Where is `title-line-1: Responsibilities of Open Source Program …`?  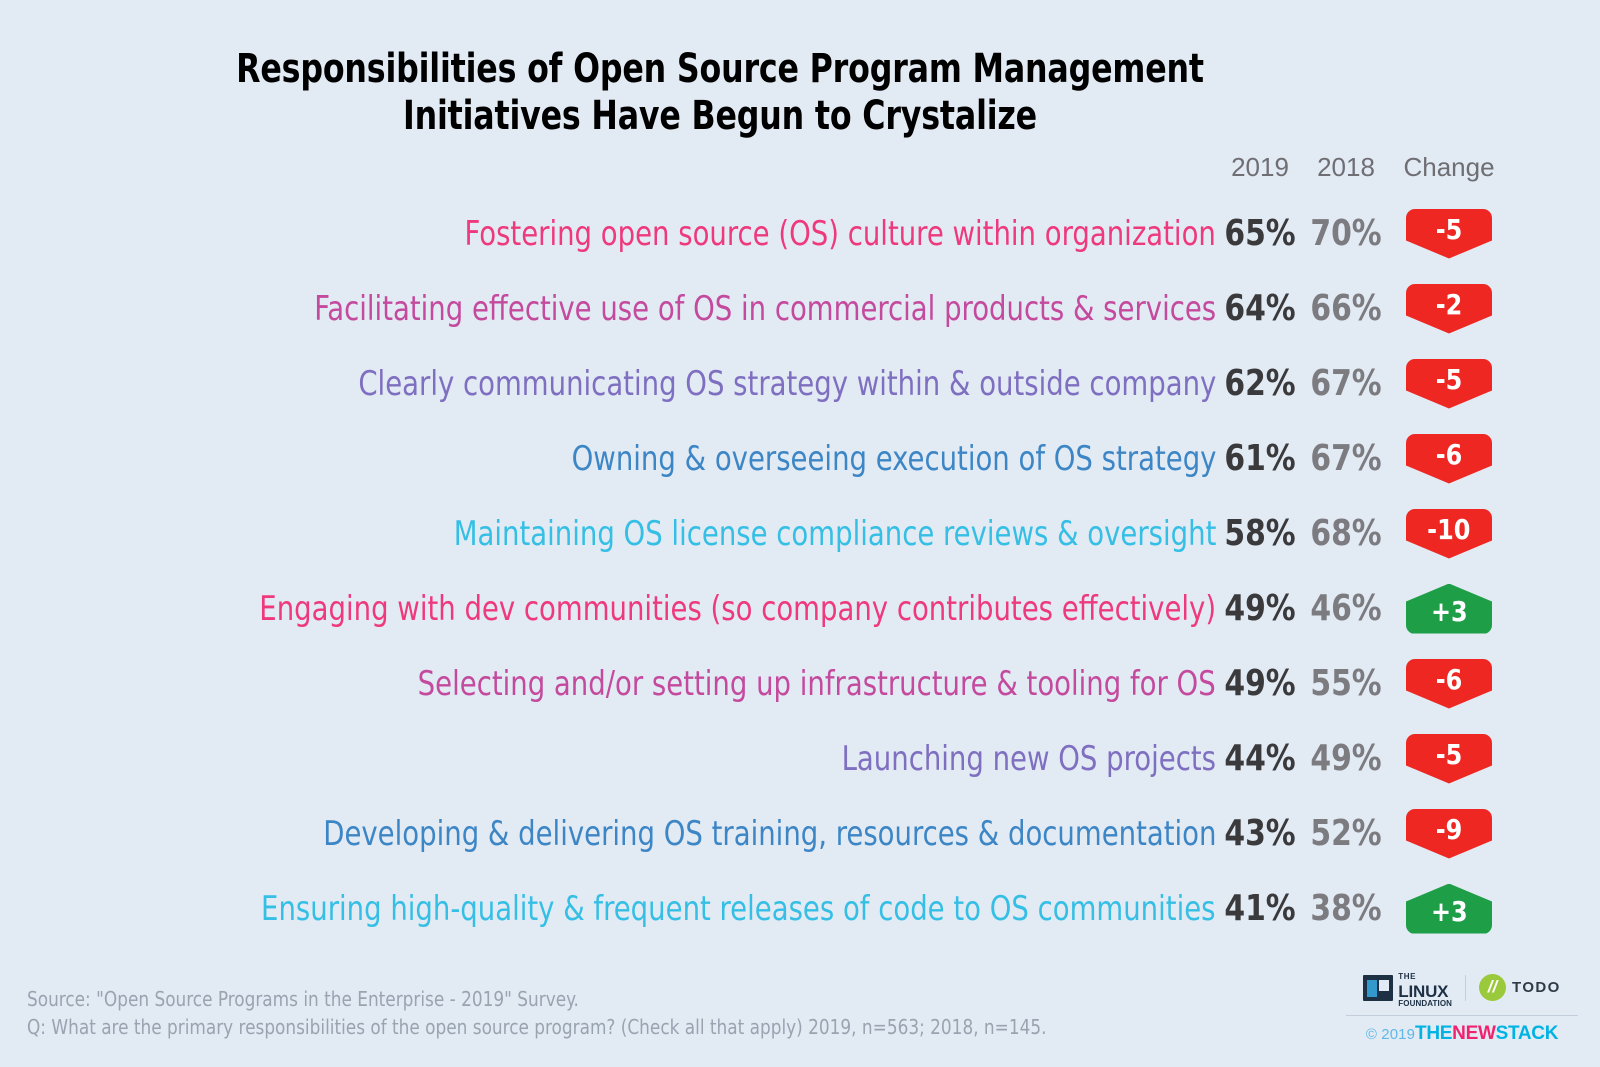 title-line-1: Responsibilities of Open Source Program … is located at coordinates (720, 69).